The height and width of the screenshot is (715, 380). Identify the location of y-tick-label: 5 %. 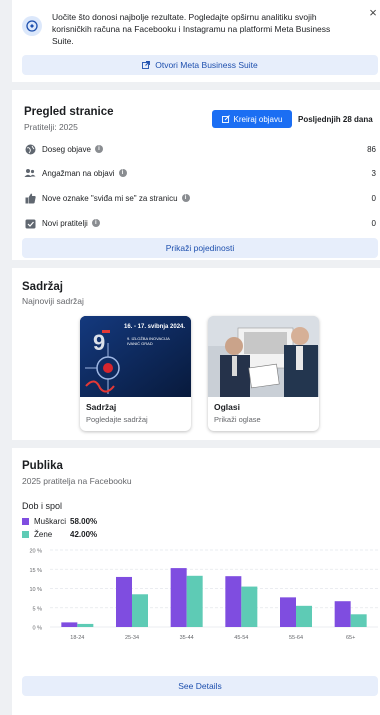
(38, 609).